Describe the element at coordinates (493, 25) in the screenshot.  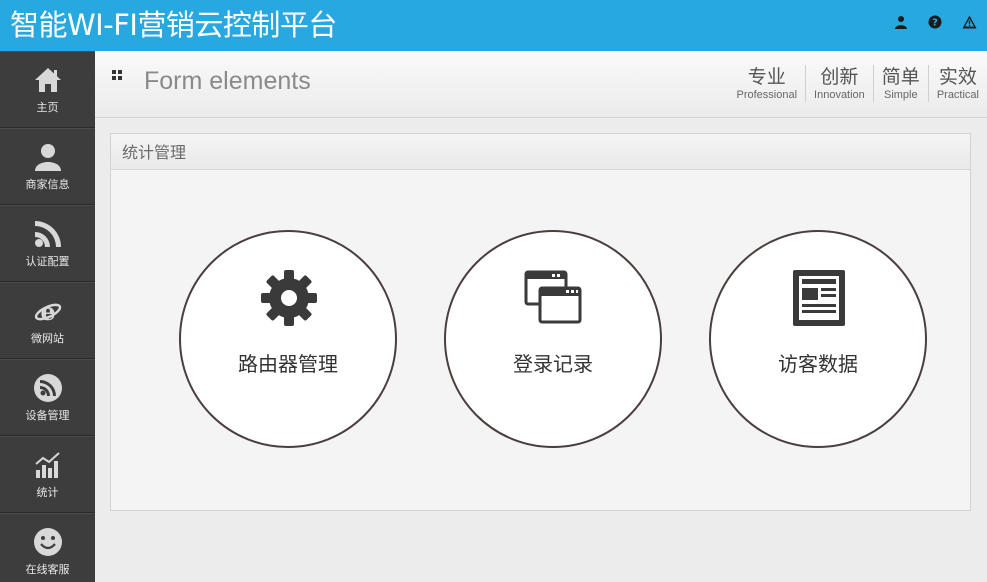
I see `top-bar: 智能WI-FI营销云控制平台 ?` at that location.